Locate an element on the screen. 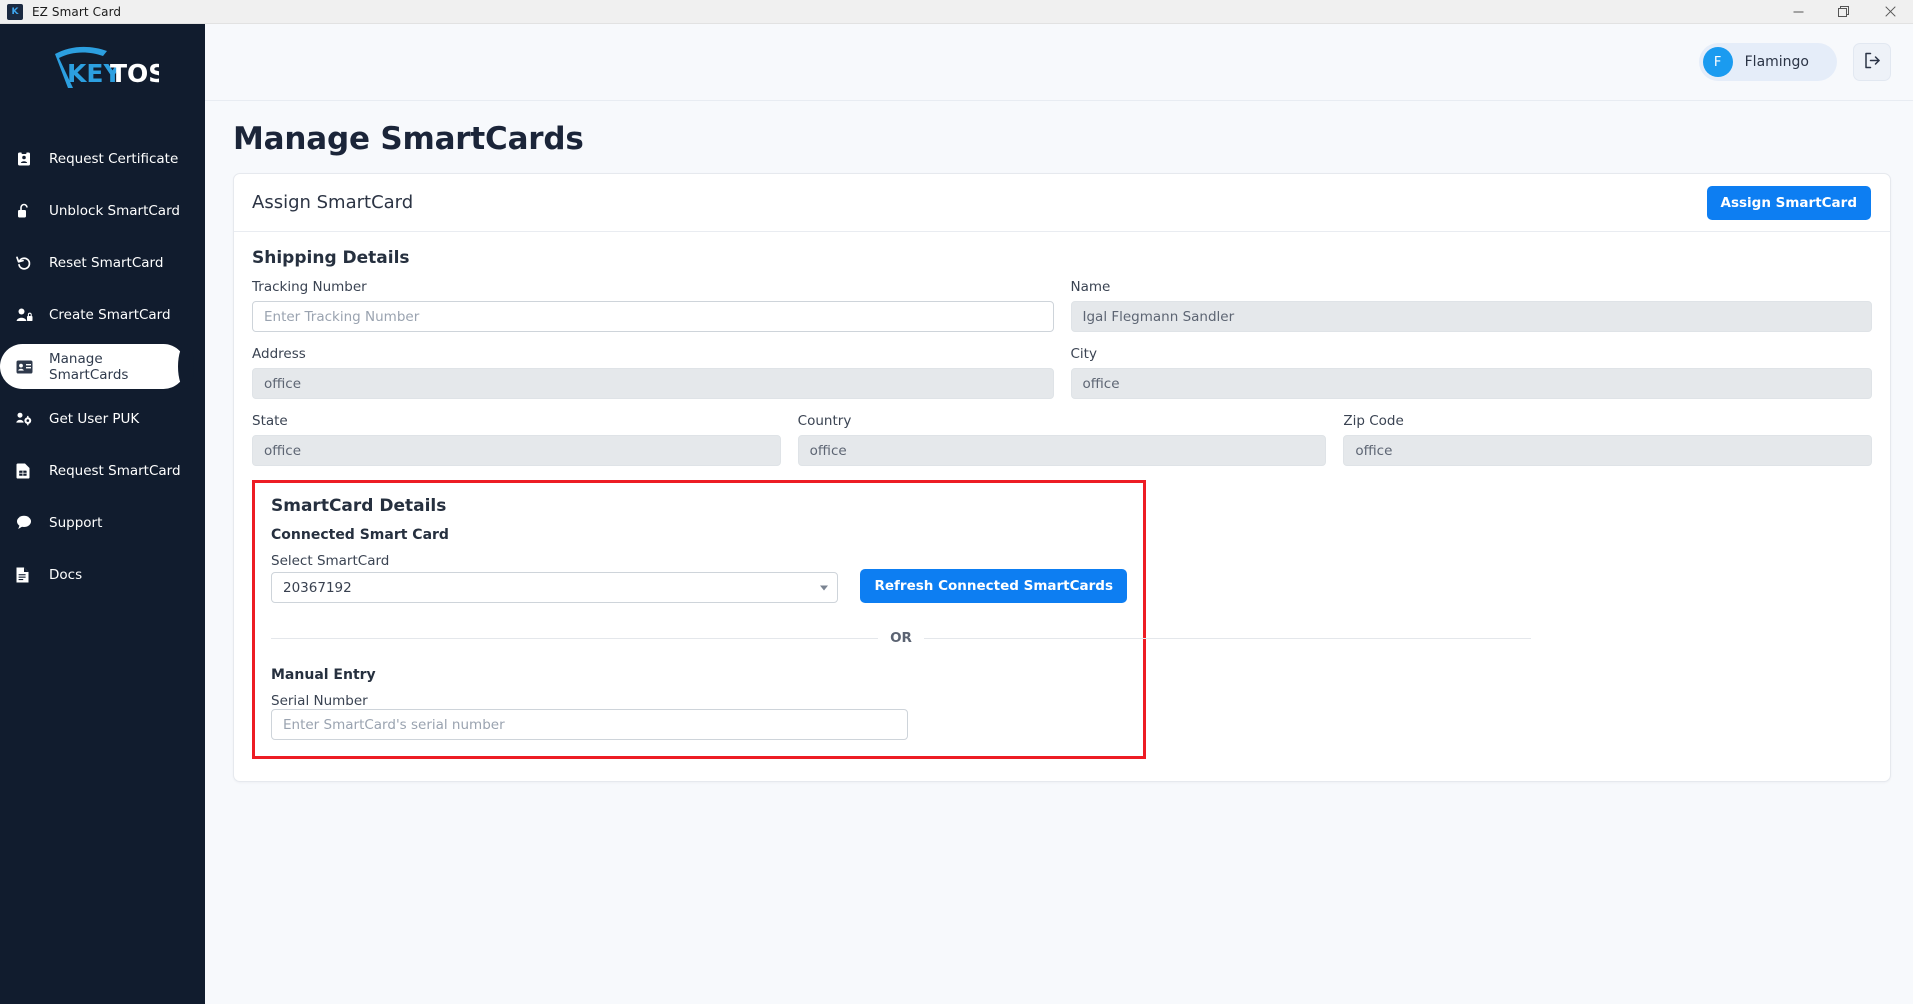 The height and width of the screenshot is (1004, 1913). active-indicator-bump is located at coordinates (186, 366).